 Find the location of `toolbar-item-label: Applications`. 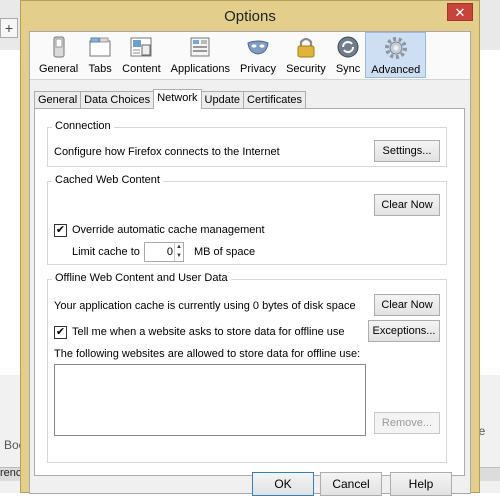

toolbar-item-label: Applications is located at coordinates (200, 69).